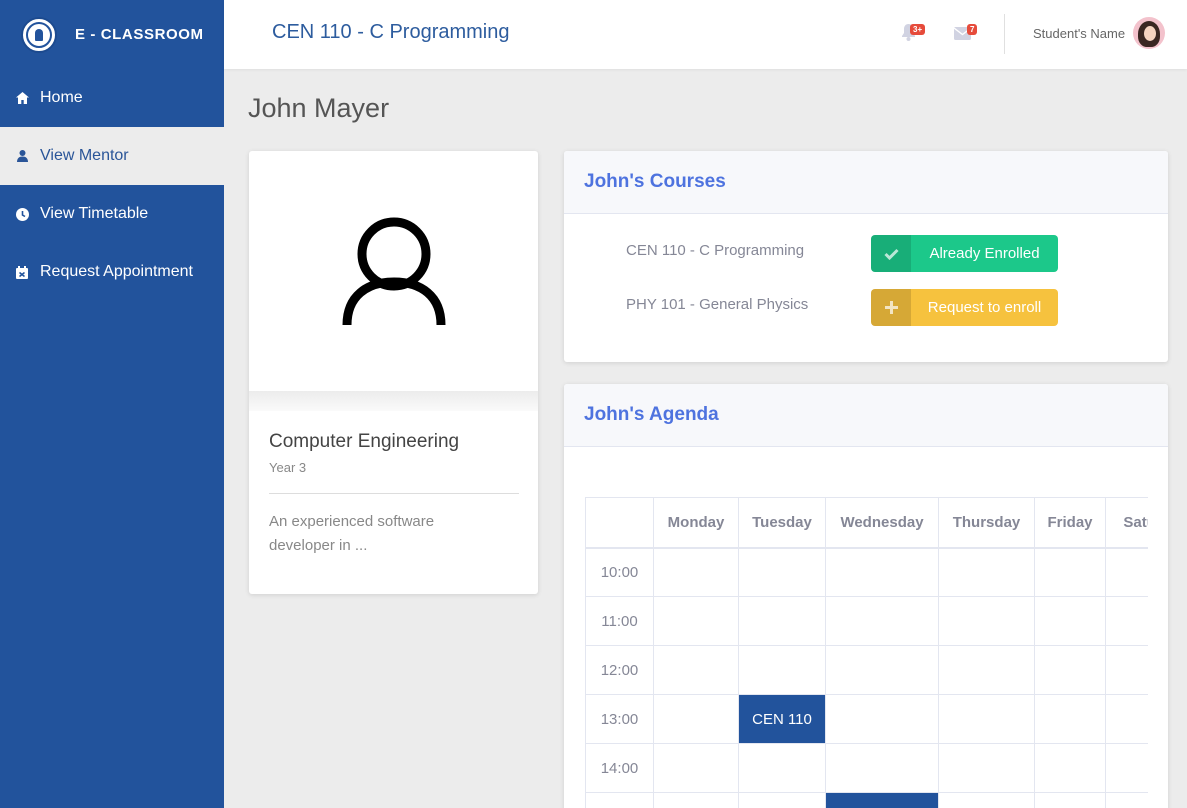  Describe the element at coordinates (1079, 33) in the screenshot. I see `user-name: Student's Name` at that location.